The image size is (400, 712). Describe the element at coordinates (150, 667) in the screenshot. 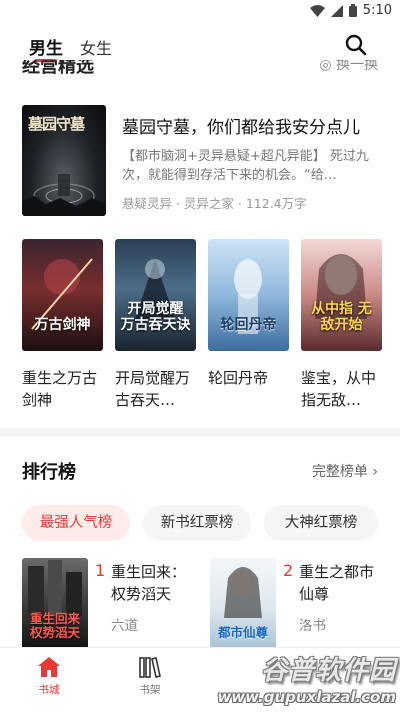

I see `bookshelf-icon` at that location.